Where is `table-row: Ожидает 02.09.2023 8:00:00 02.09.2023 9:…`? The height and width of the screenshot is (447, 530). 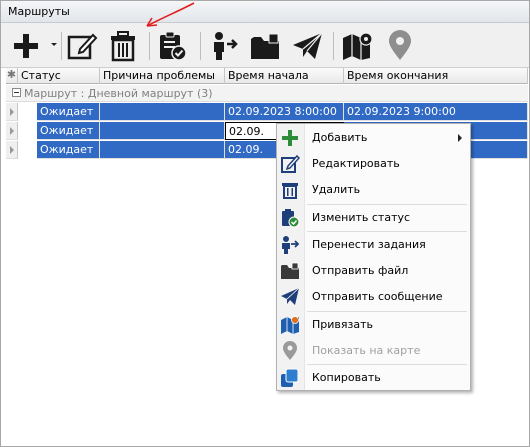
table-row: Ожидает 02.09.2023 8:00:00 02.09.2023 9:… is located at coordinates (267, 112).